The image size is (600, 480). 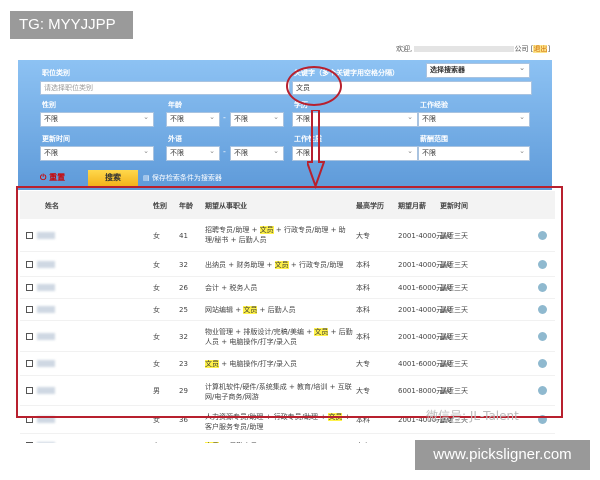 I want to click on education: 大专, so click(x=363, y=442).